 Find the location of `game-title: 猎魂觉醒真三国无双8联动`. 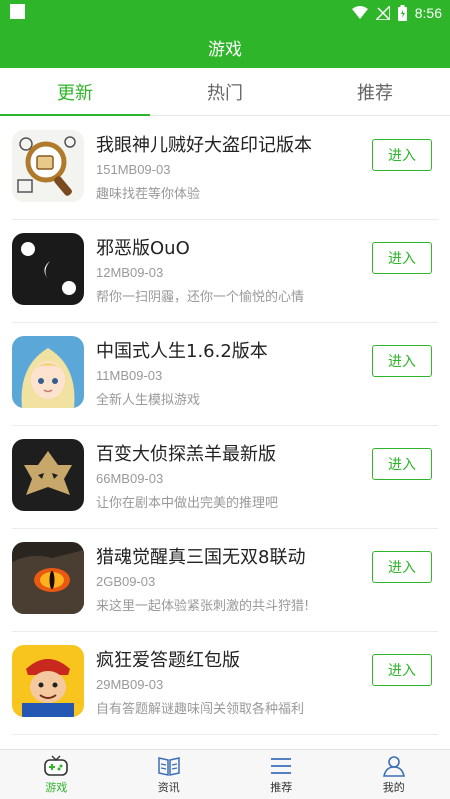

game-title: 猎魂觉醒真三国无双8联动 is located at coordinates (201, 557).